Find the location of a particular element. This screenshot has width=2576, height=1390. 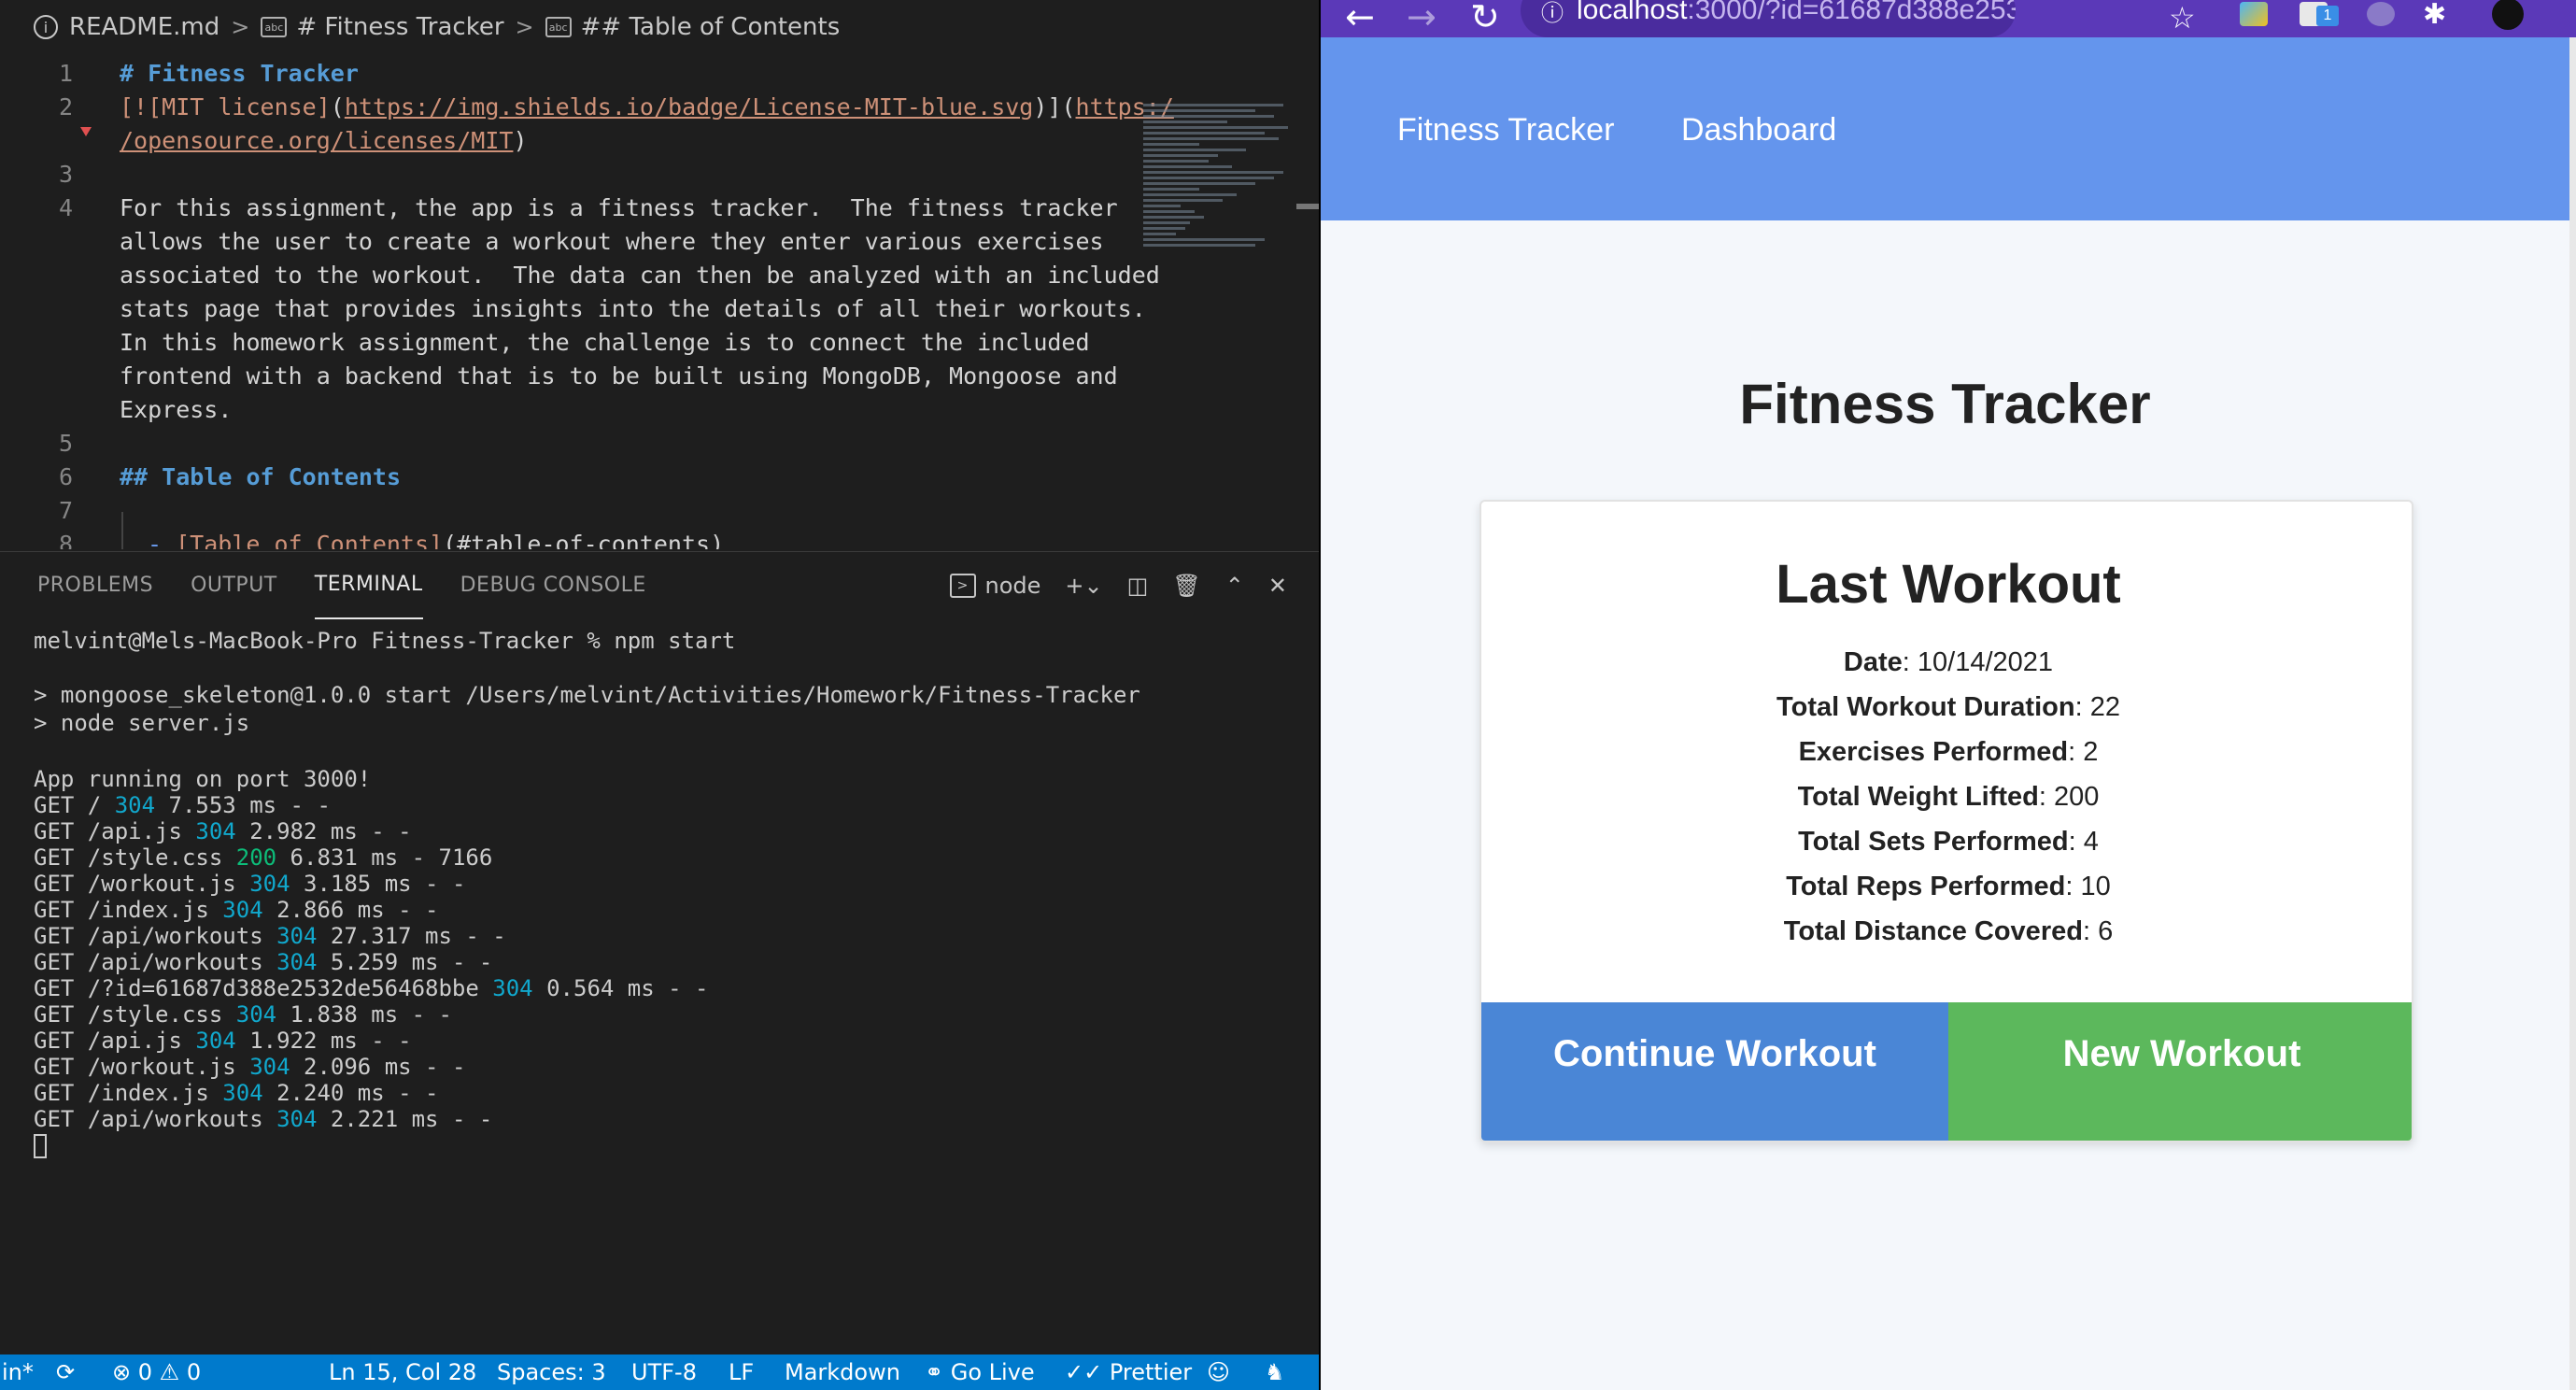

stat-value: 6 is located at coordinates (2106, 931).